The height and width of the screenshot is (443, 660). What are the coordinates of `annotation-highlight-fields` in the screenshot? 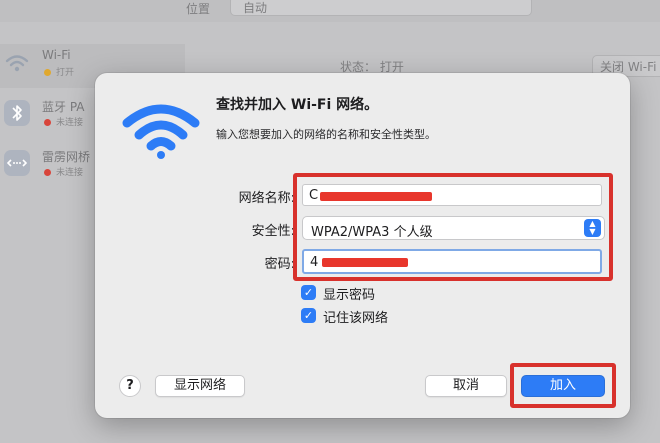 It's located at (453, 227).